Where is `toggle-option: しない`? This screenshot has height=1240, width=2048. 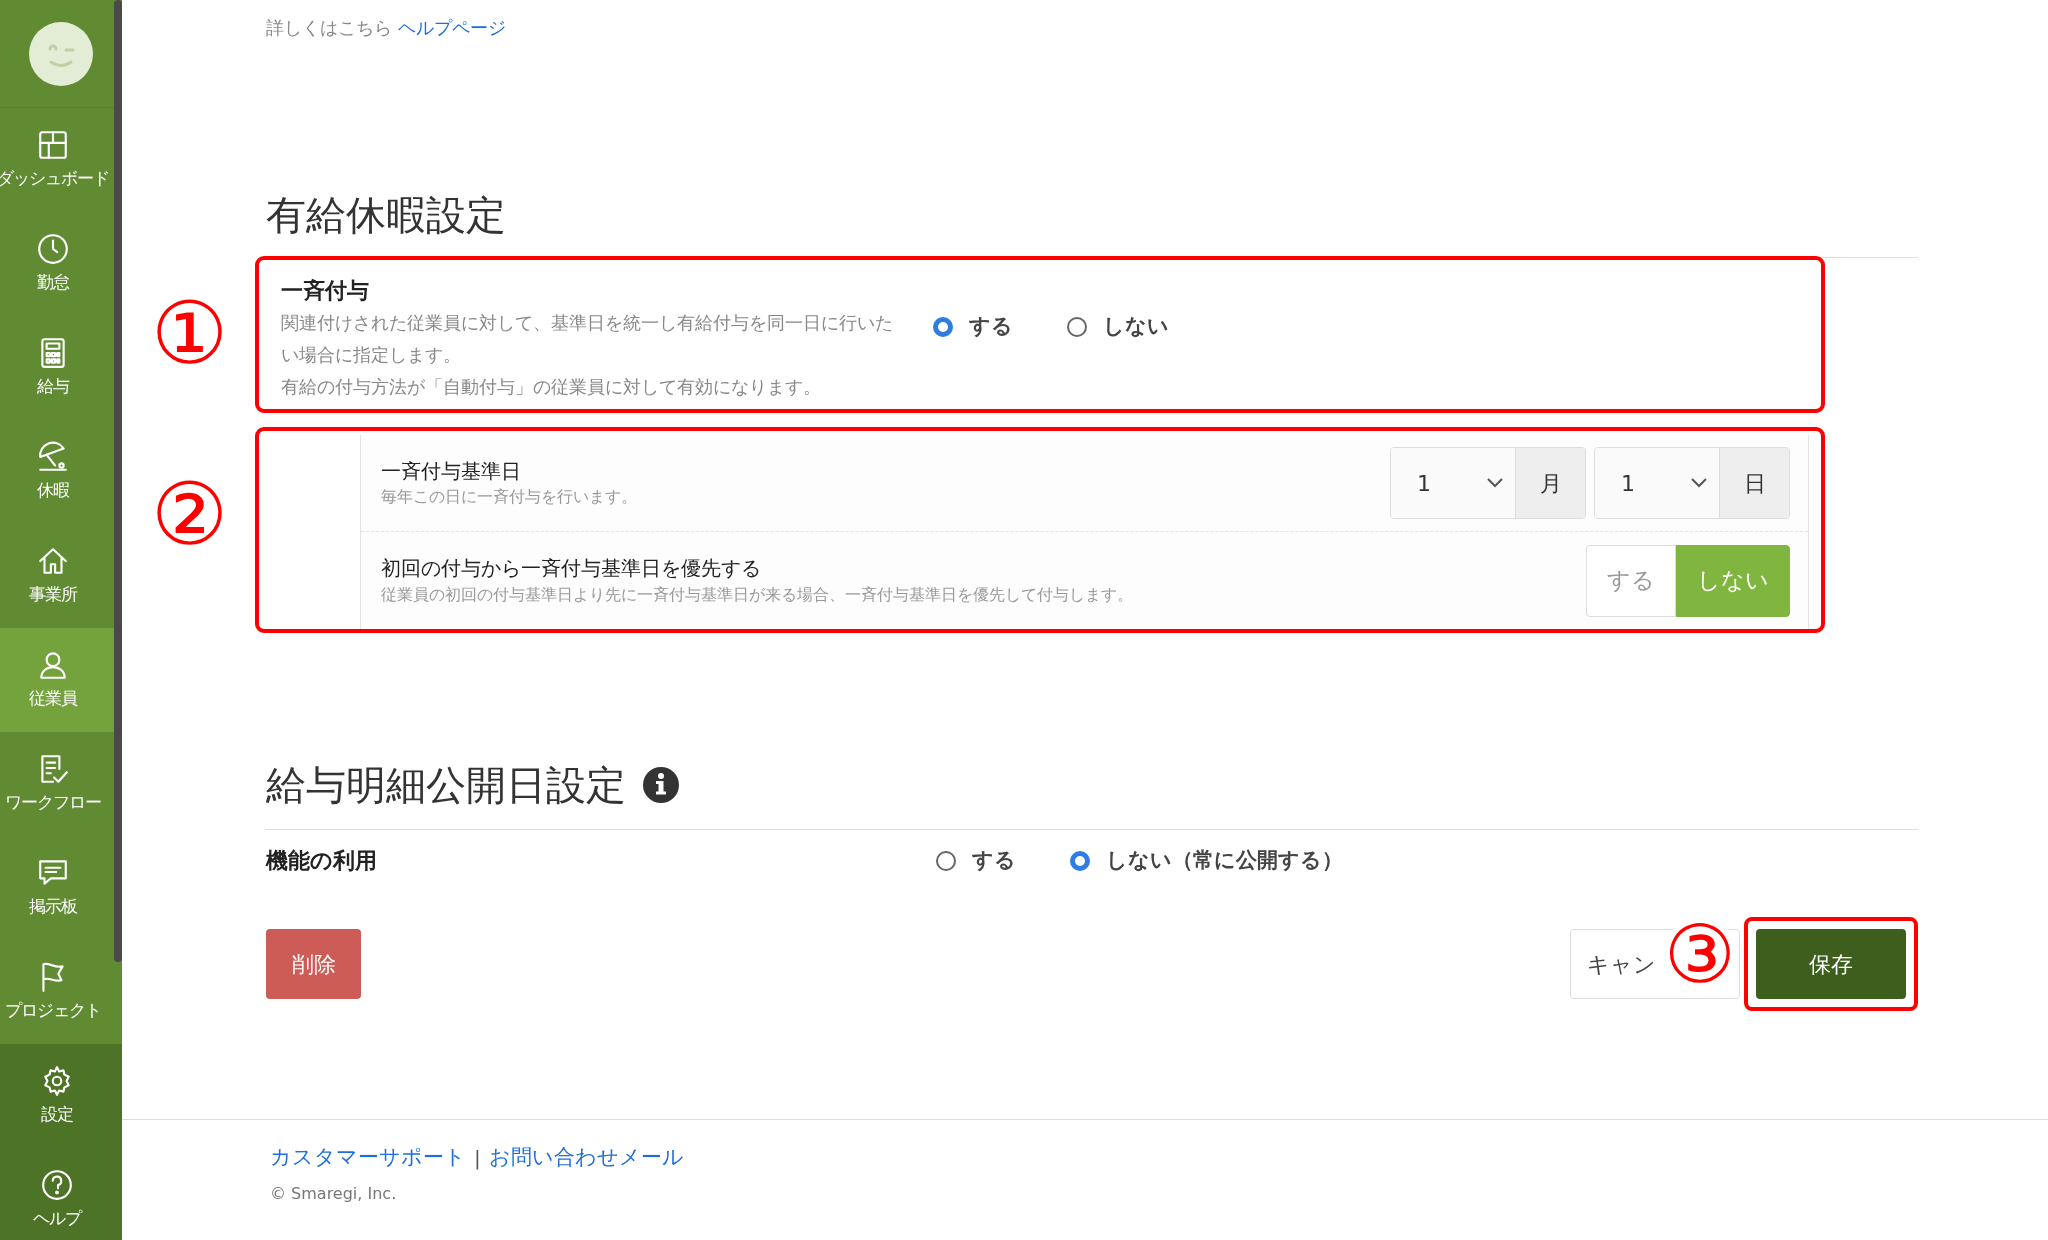
toggle-option: しない is located at coordinates (1733, 580).